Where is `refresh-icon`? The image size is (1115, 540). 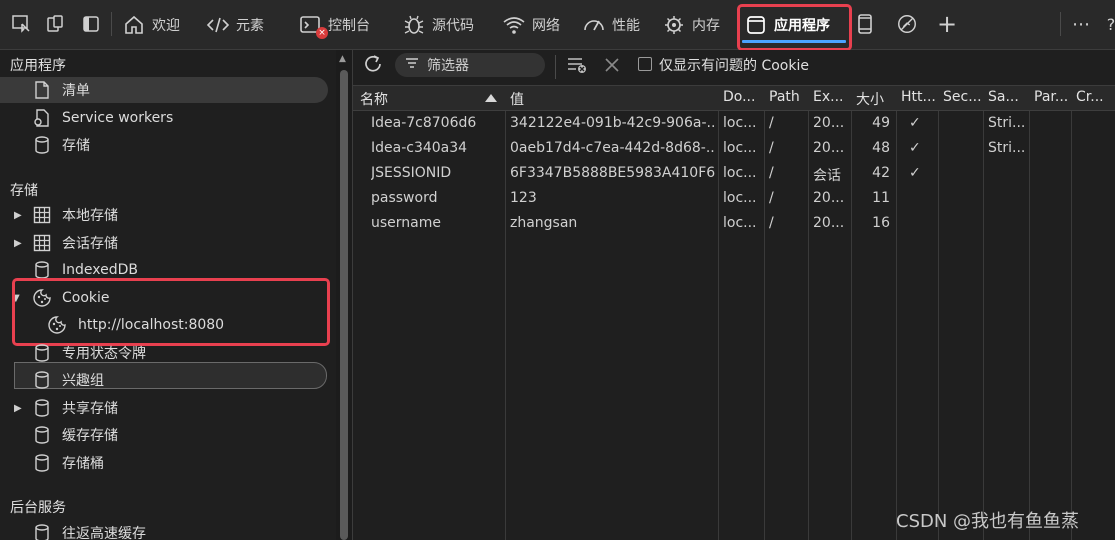 refresh-icon is located at coordinates (373, 66).